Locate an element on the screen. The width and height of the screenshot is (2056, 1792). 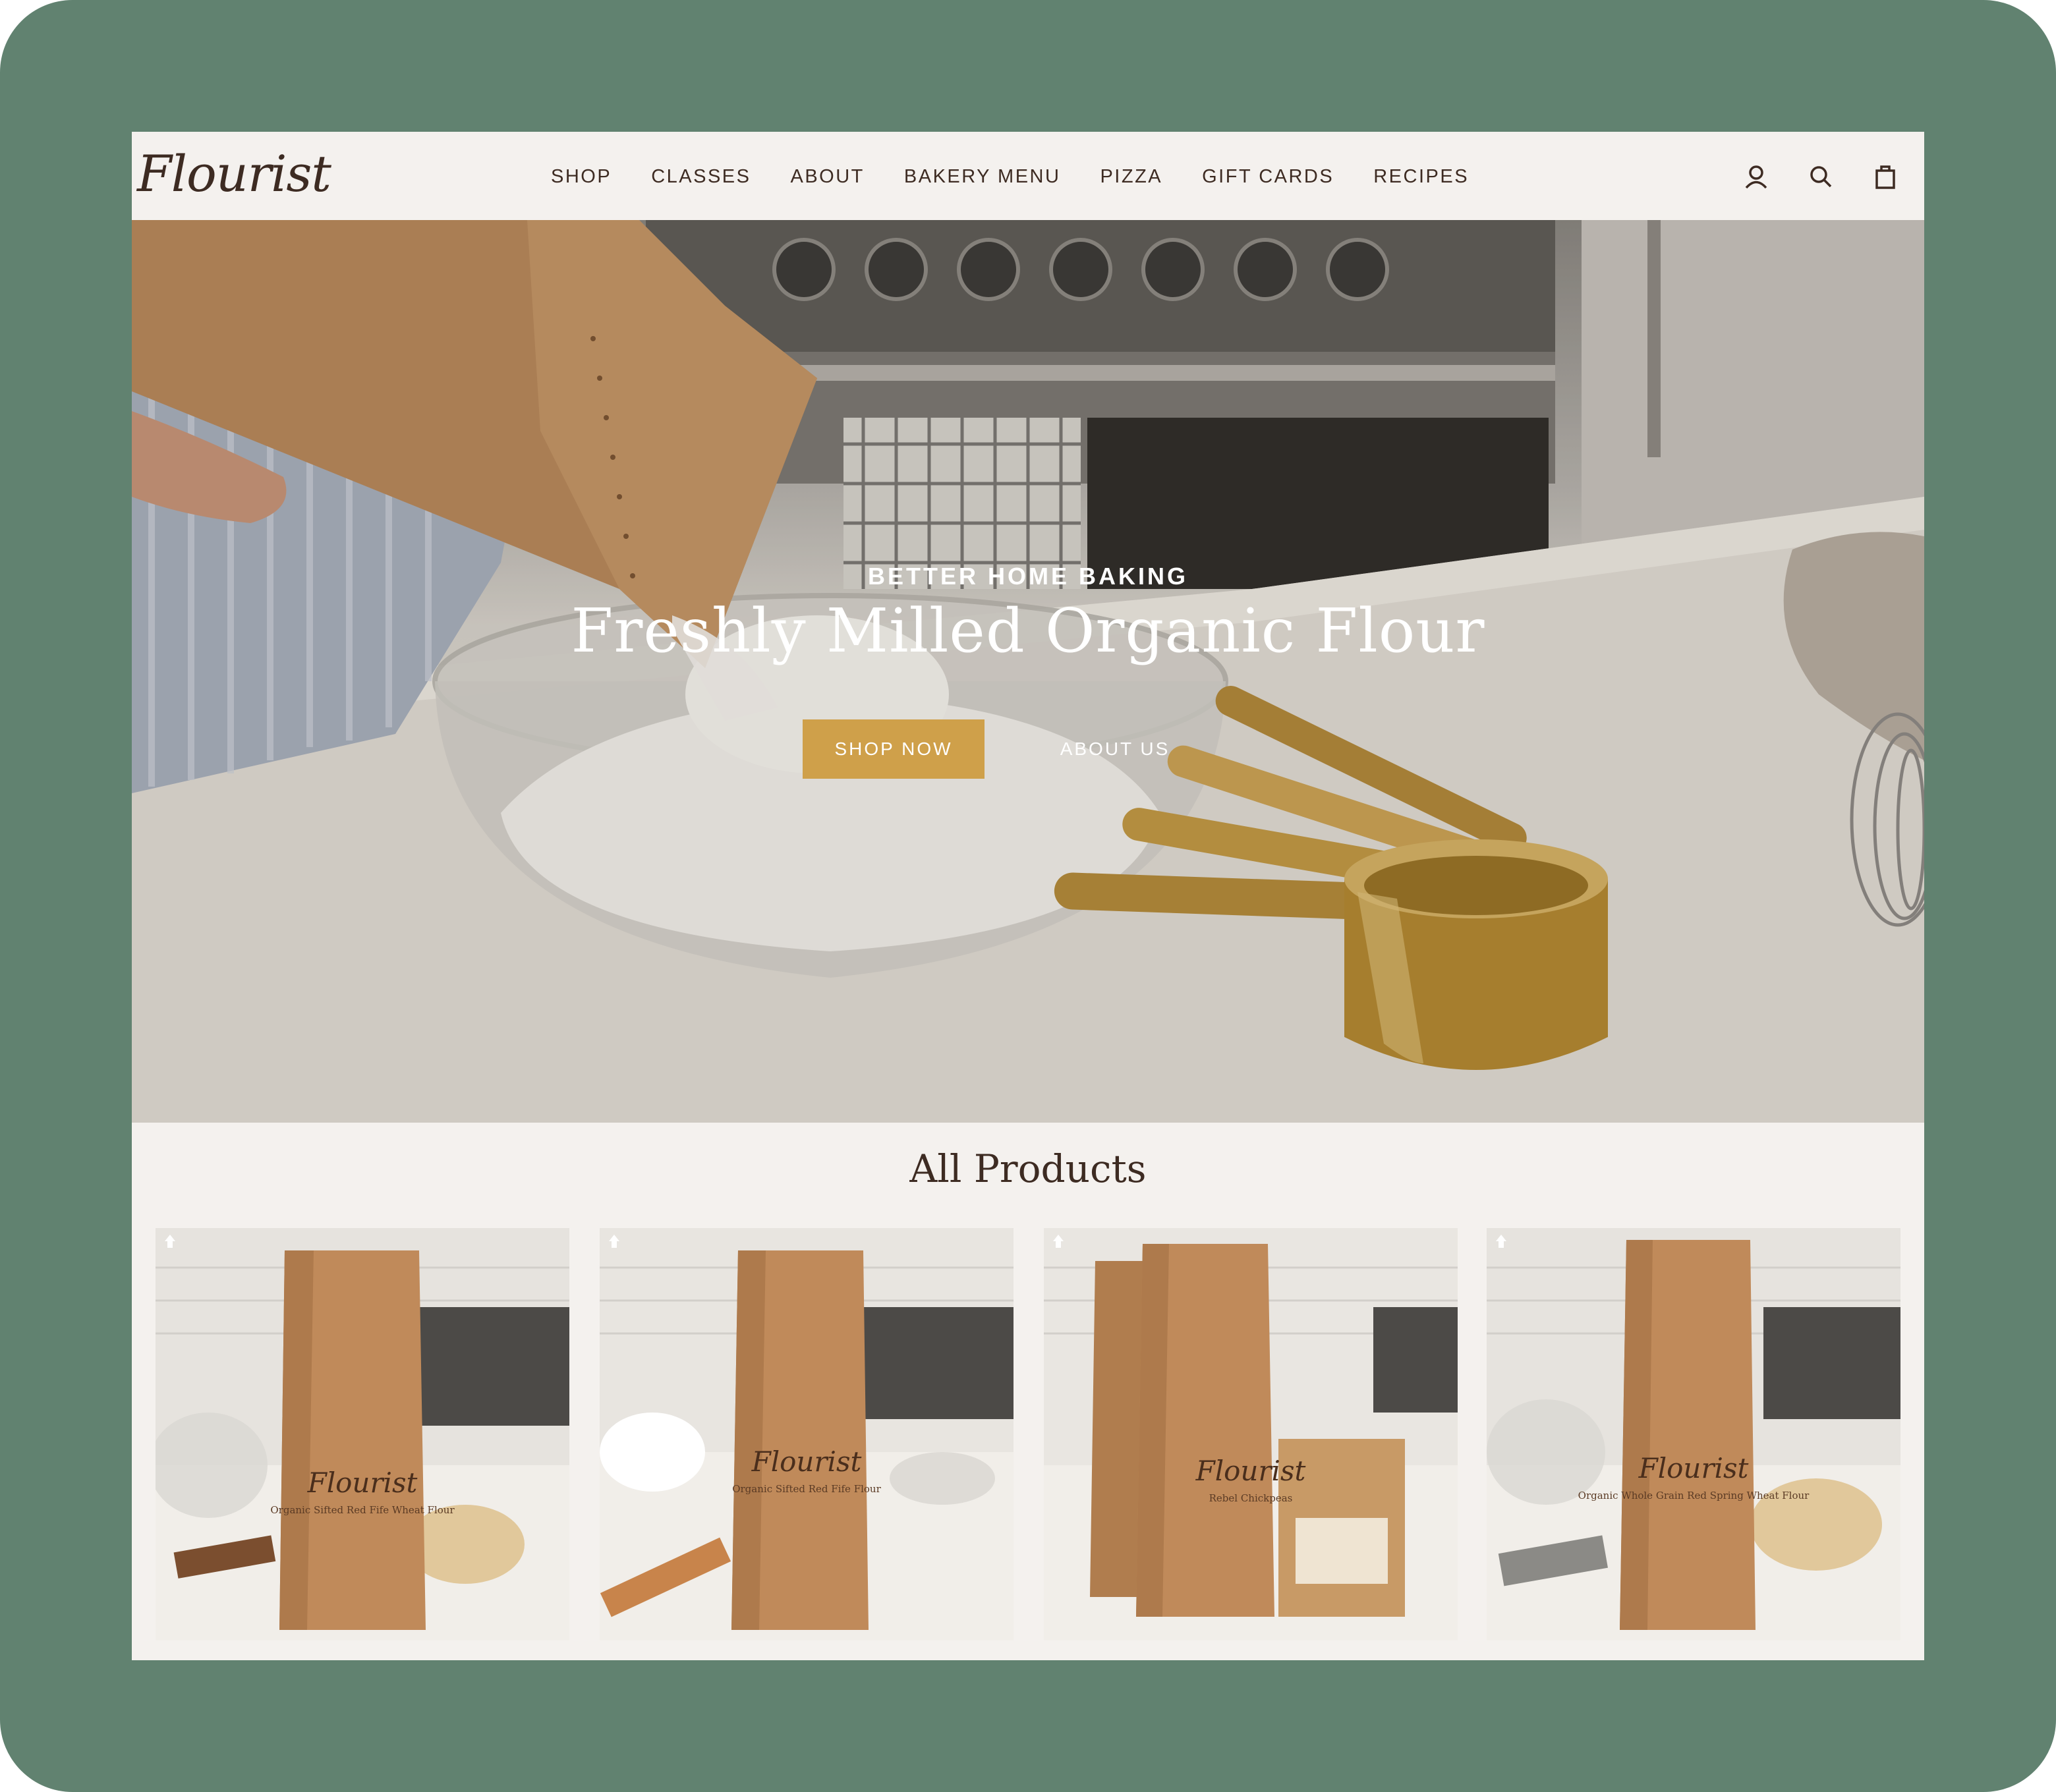
account-icon is located at coordinates (1756, 176).